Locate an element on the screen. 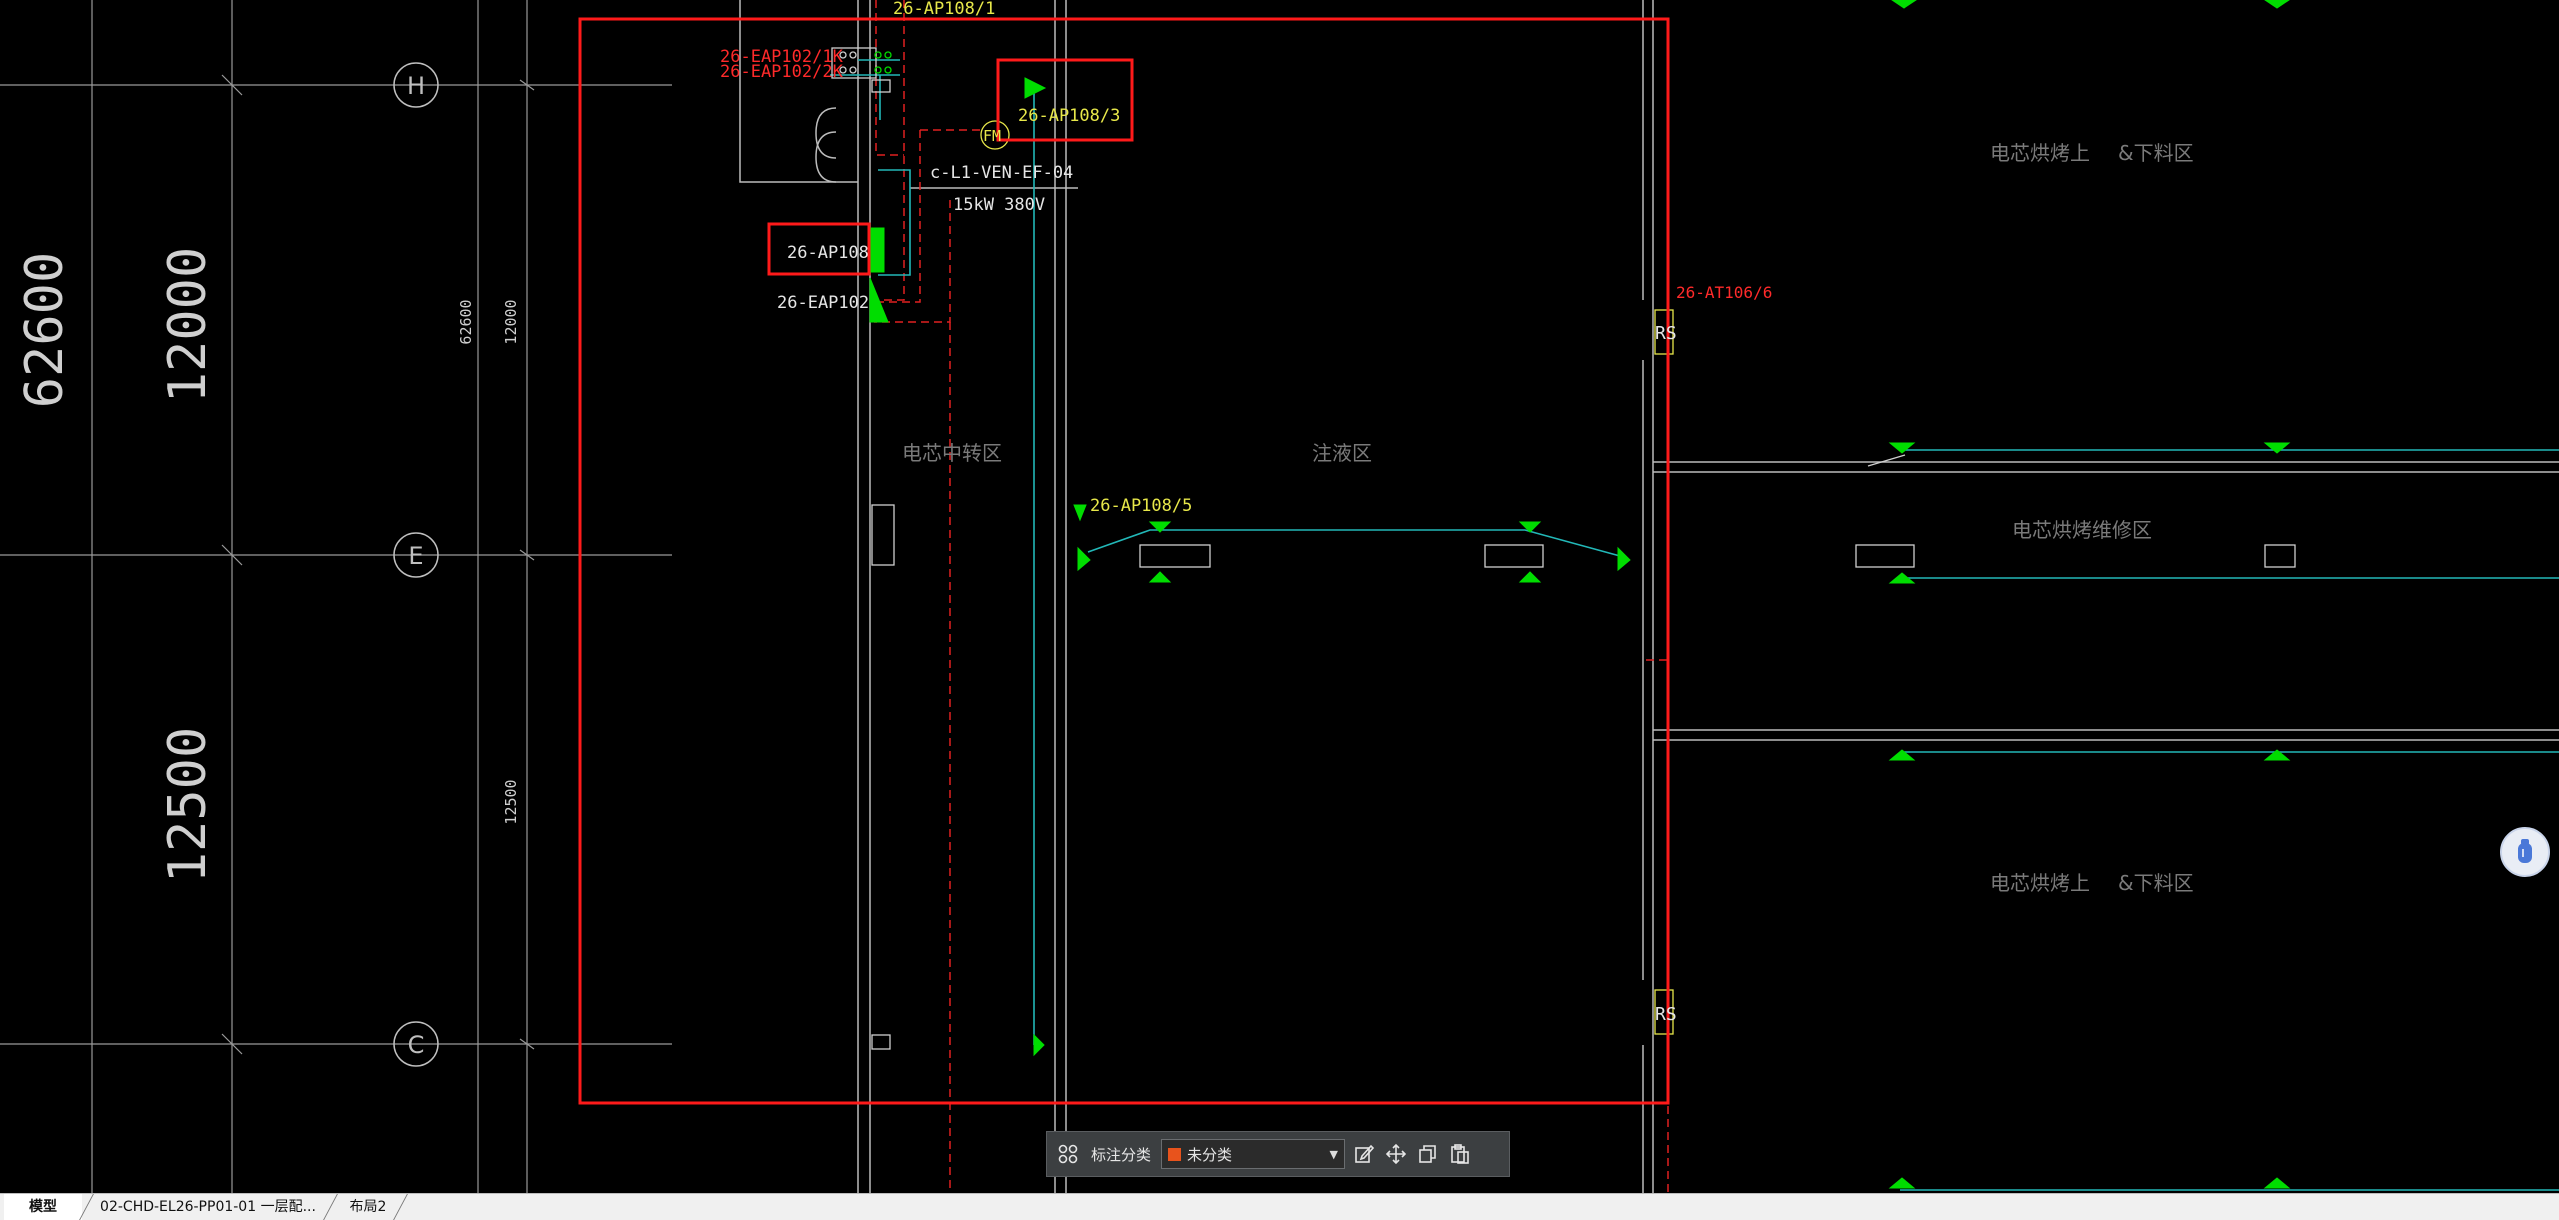 The height and width of the screenshot is (1220, 2559). copy-icon is located at coordinates (1428, 1154).